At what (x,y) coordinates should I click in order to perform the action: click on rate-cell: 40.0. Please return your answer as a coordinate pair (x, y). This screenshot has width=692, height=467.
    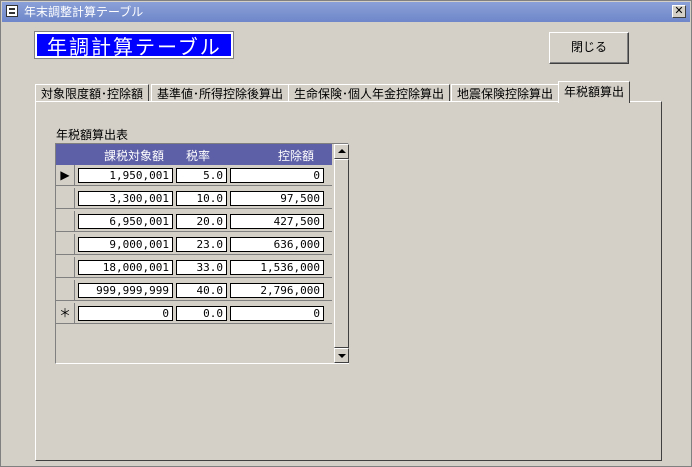
    Looking at the image, I should click on (201, 290).